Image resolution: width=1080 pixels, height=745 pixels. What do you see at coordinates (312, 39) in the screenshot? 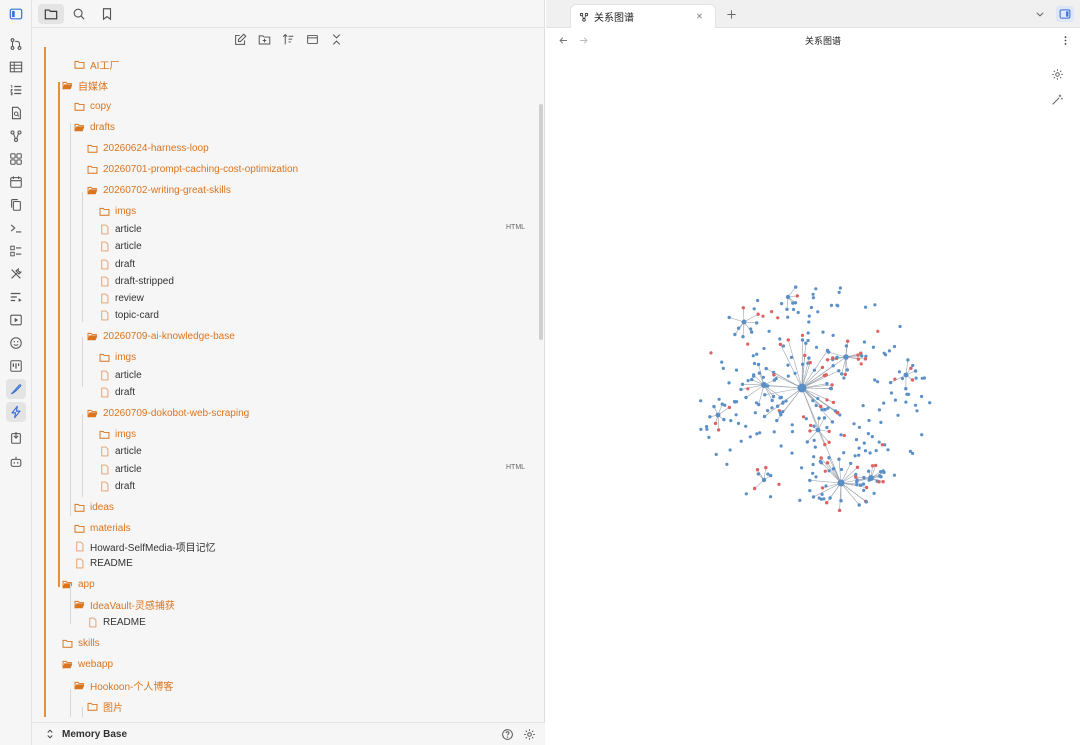
I see `auto-reveal-button` at bounding box center [312, 39].